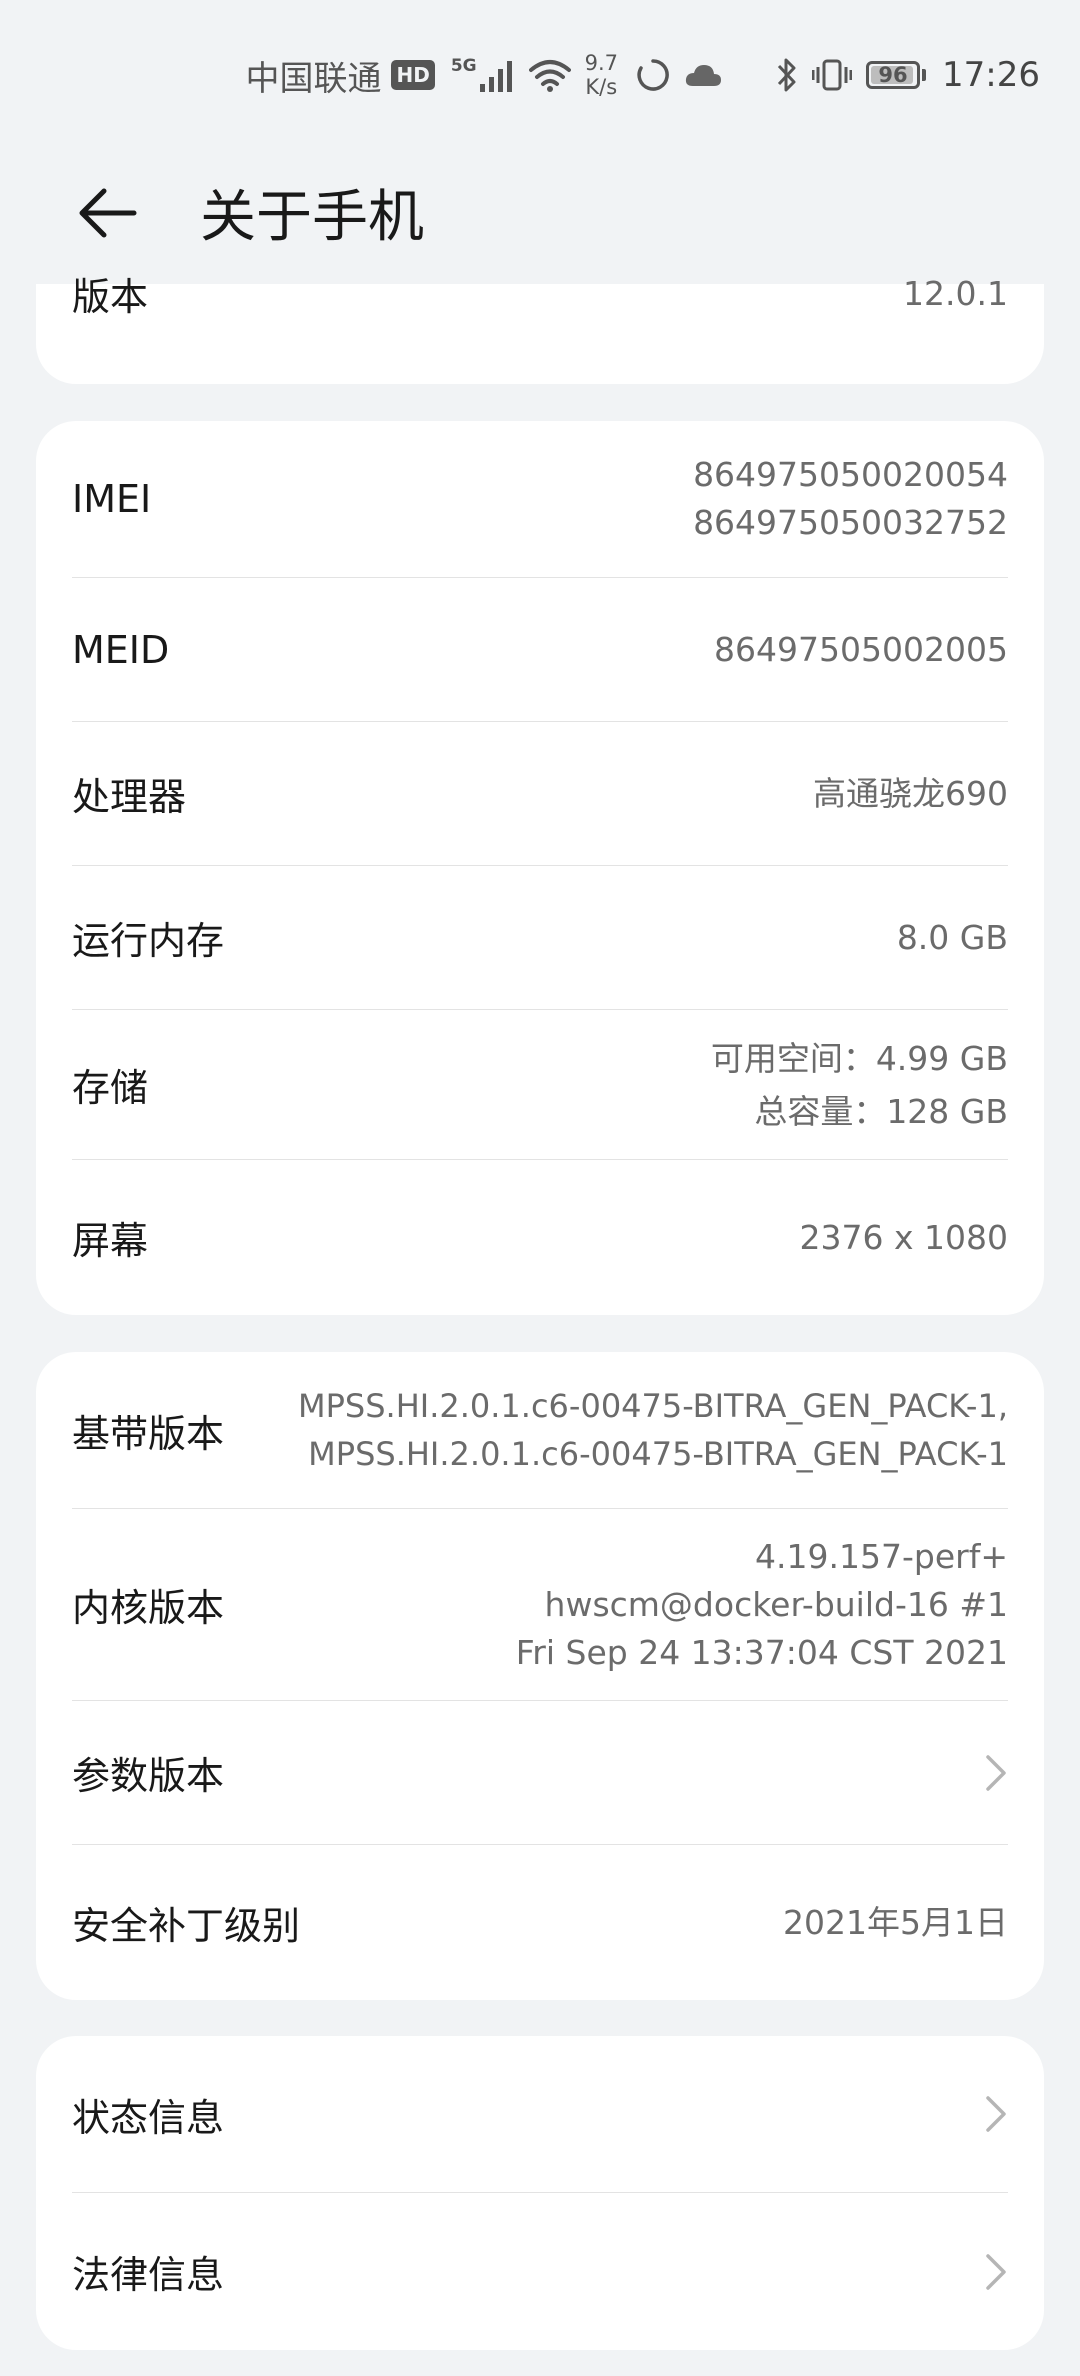 This screenshot has height=2376, width=1080. Describe the element at coordinates (148, 1433) in the screenshot. I see `baseband-label: 基带版本` at that location.